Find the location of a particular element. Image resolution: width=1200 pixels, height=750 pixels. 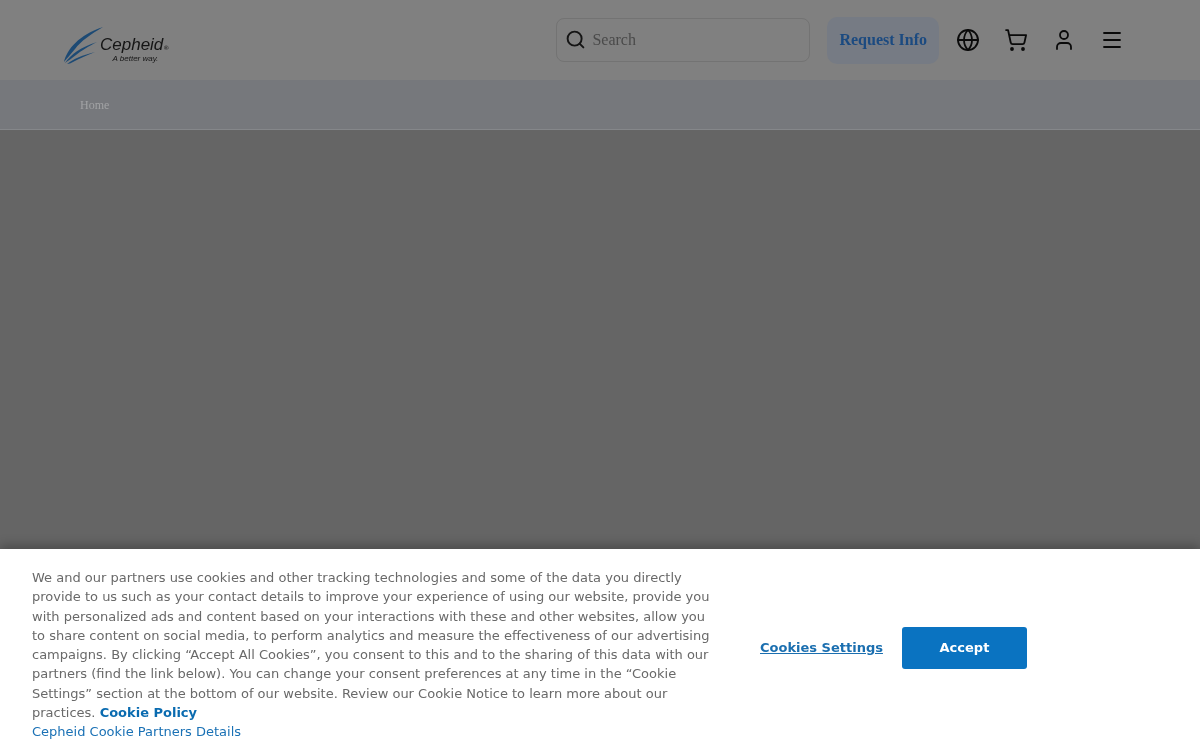

logo-name: Cepheid is located at coordinates (132, 44).